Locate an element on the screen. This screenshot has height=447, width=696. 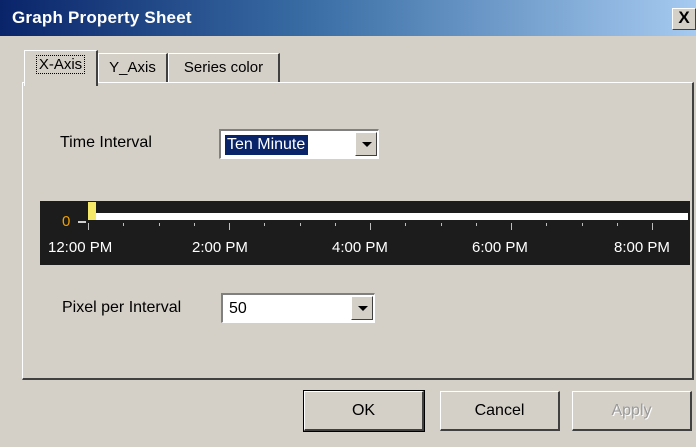
tab-x-axis-label: X-Axis is located at coordinates (60, 64).